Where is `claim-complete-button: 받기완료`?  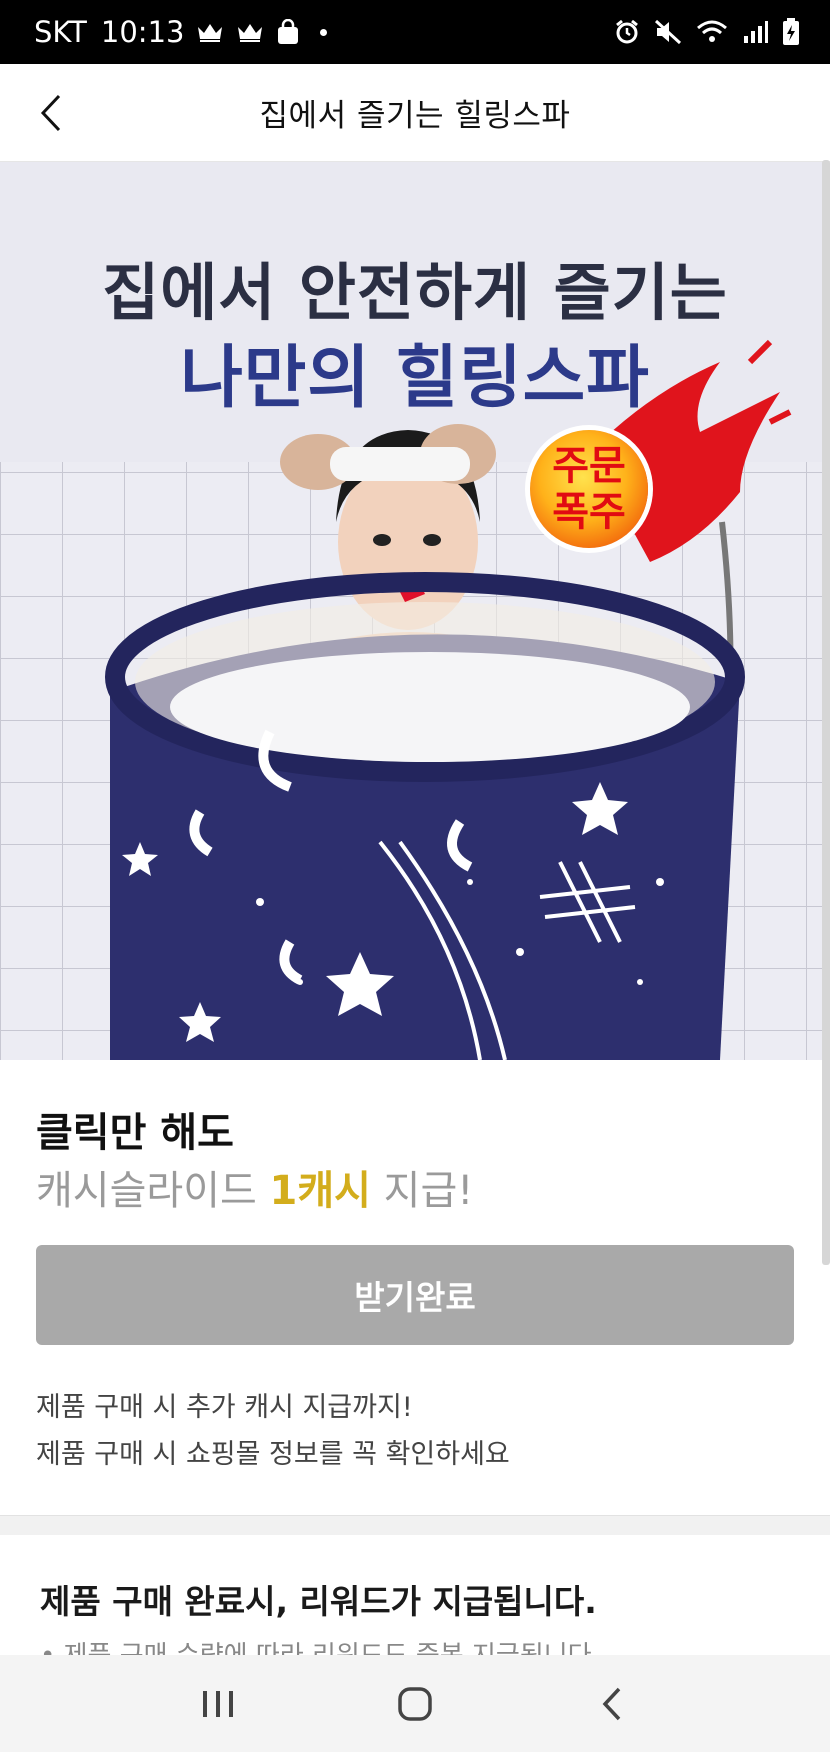 claim-complete-button: 받기완료 is located at coordinates (415, 1295).